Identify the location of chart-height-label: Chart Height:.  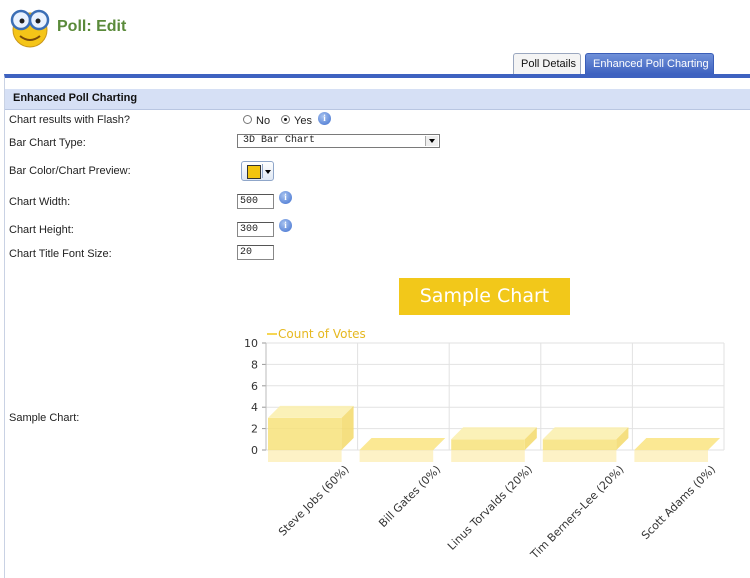
(41, 230).